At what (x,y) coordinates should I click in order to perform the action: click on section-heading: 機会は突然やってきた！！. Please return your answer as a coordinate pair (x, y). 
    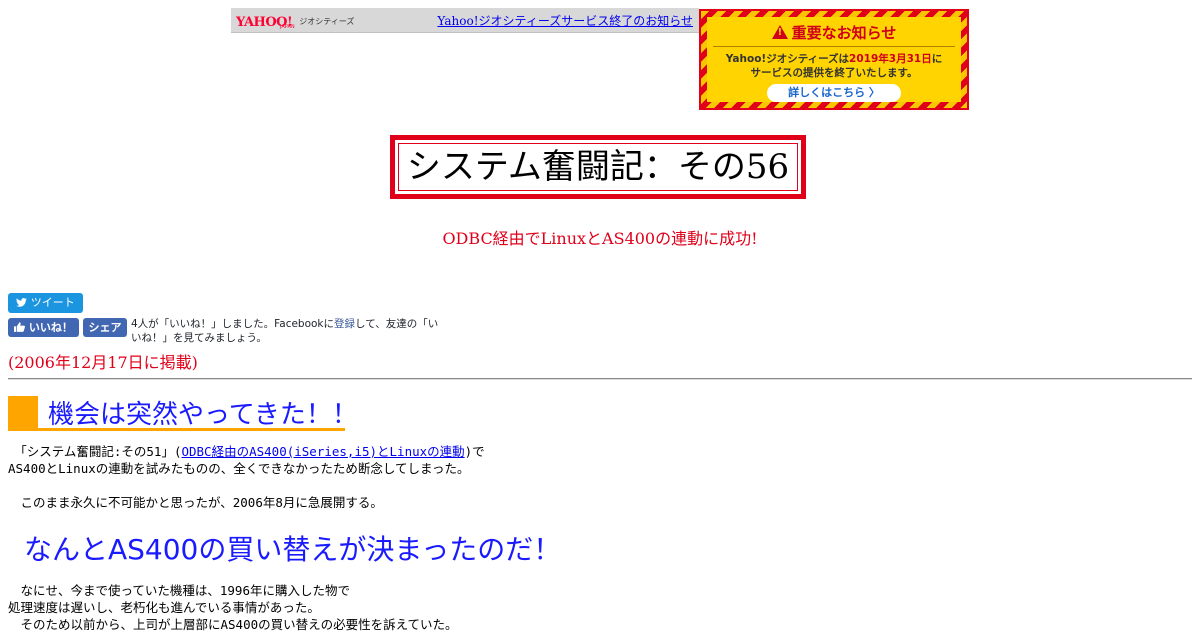
    Looking at the image, I should click on (183, 414).